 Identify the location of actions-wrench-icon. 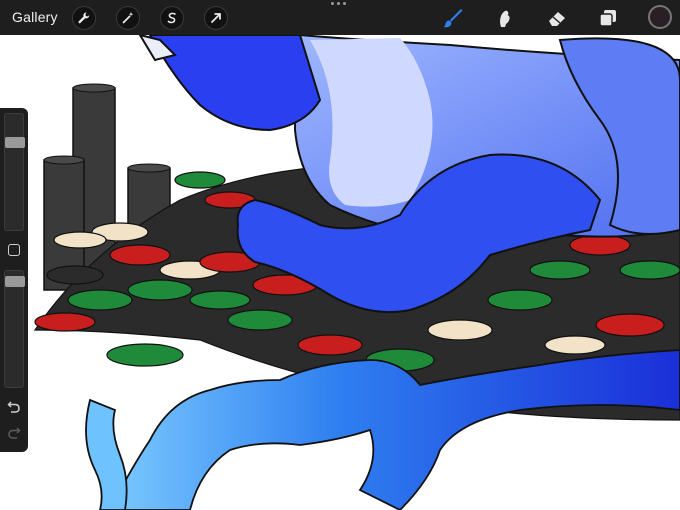
(84, 18).